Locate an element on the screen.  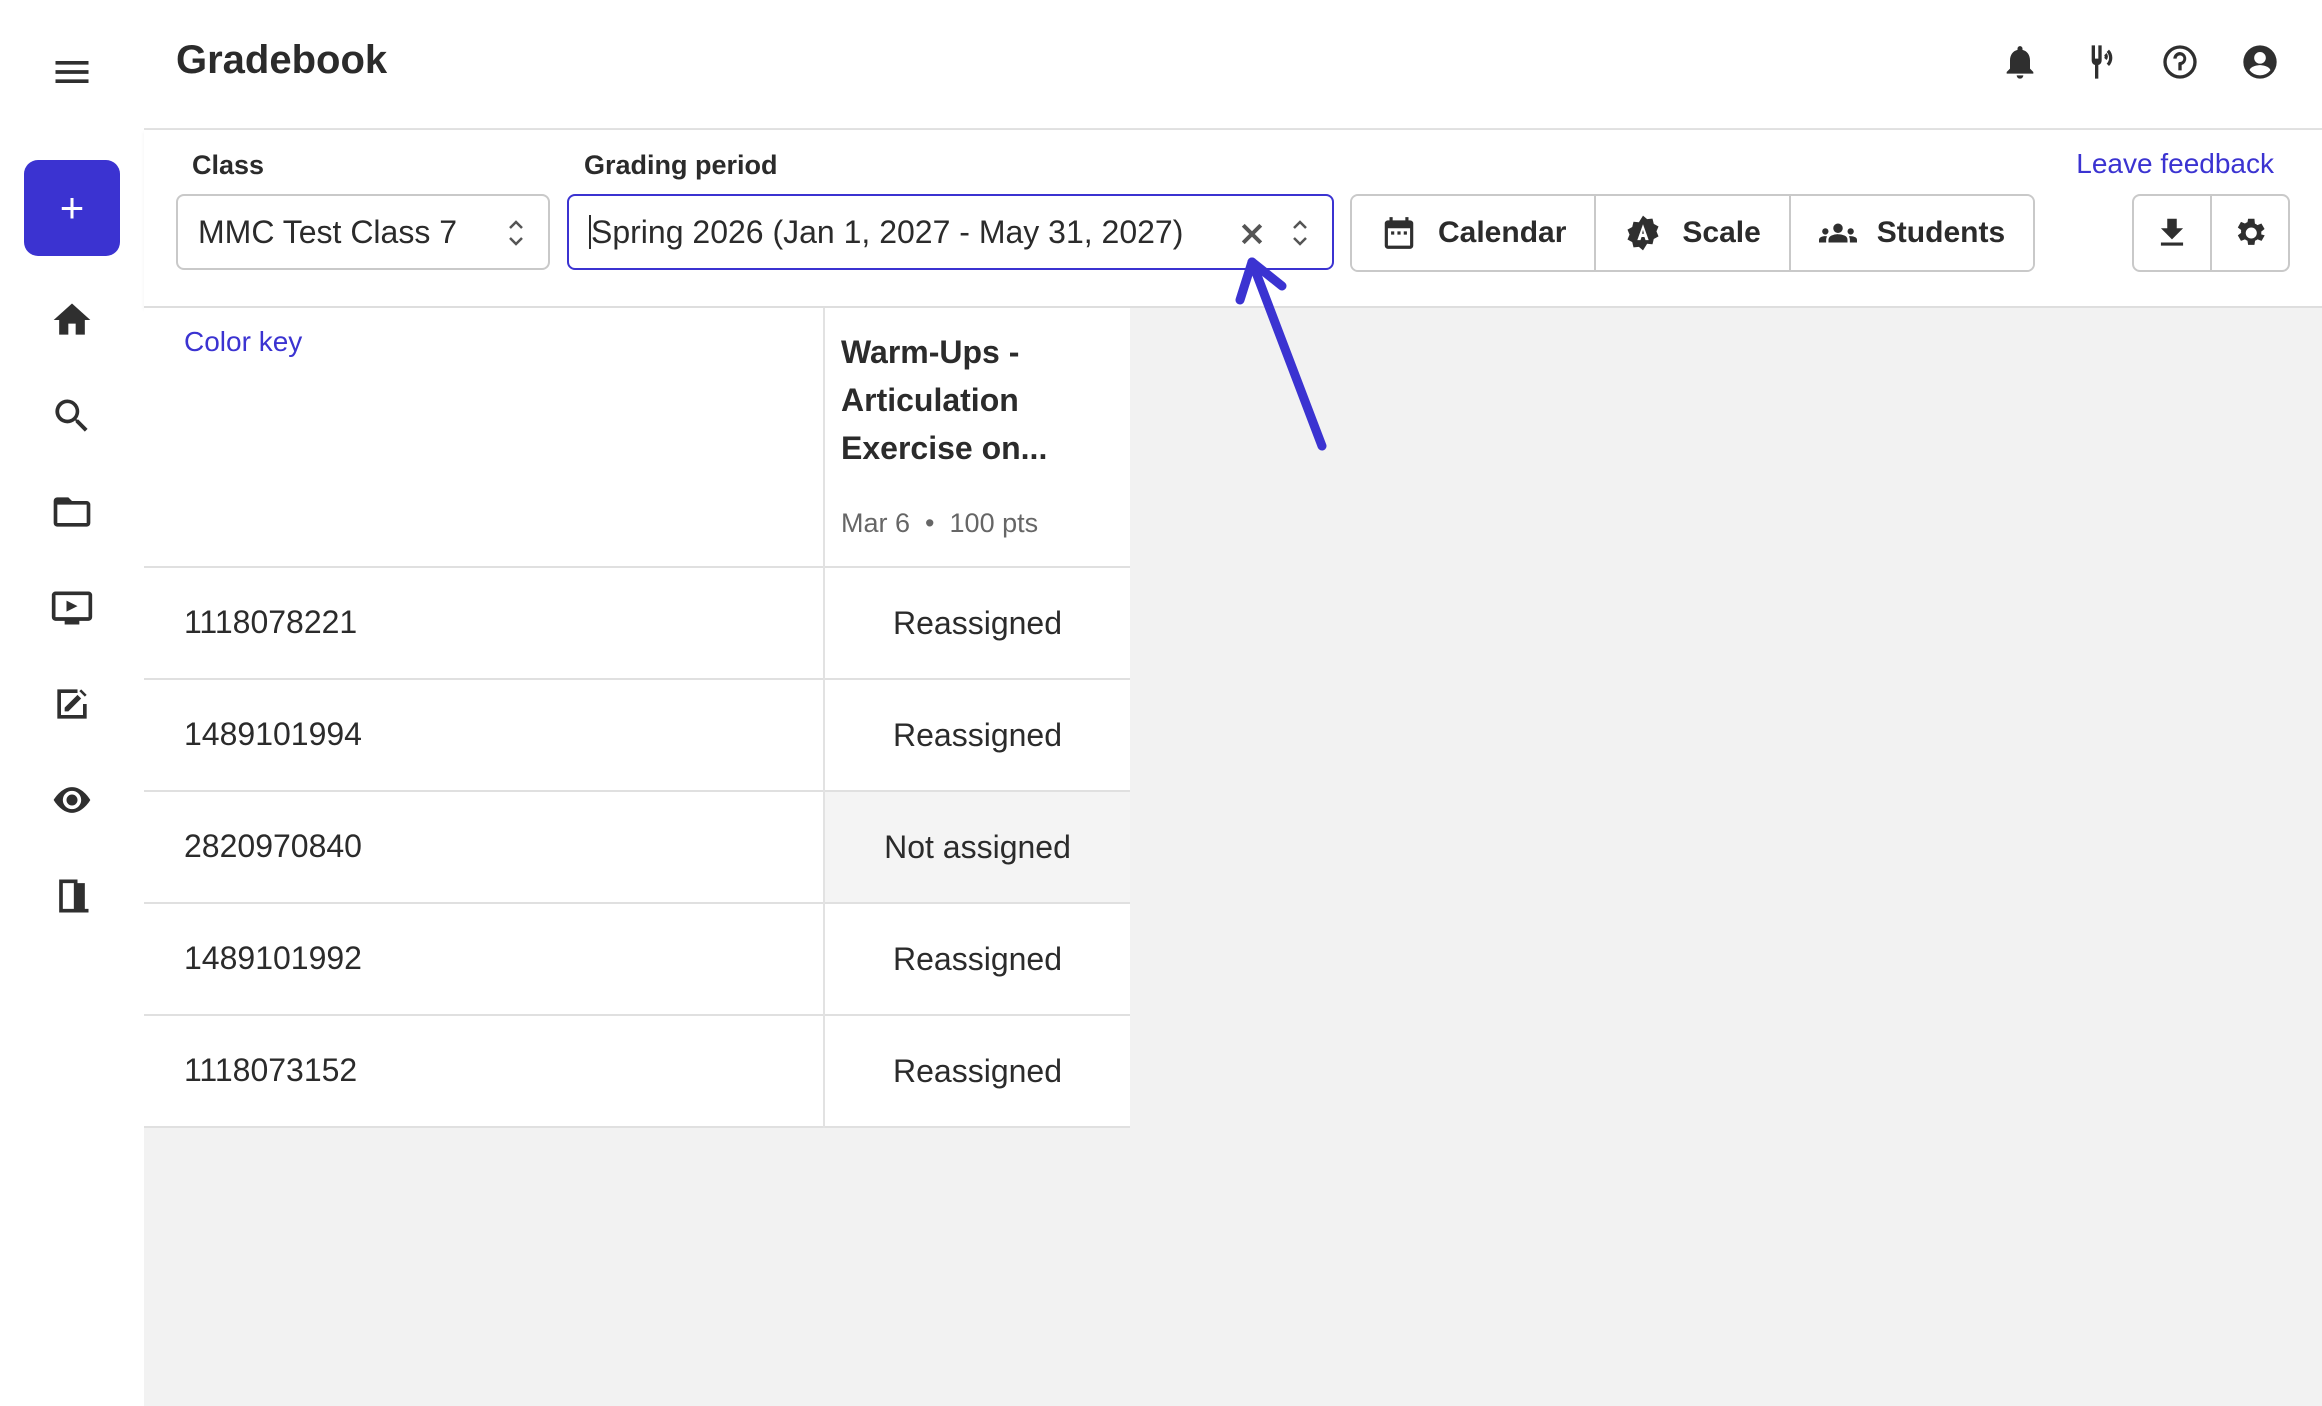
menu-icon is located at coordinates (72, 72).